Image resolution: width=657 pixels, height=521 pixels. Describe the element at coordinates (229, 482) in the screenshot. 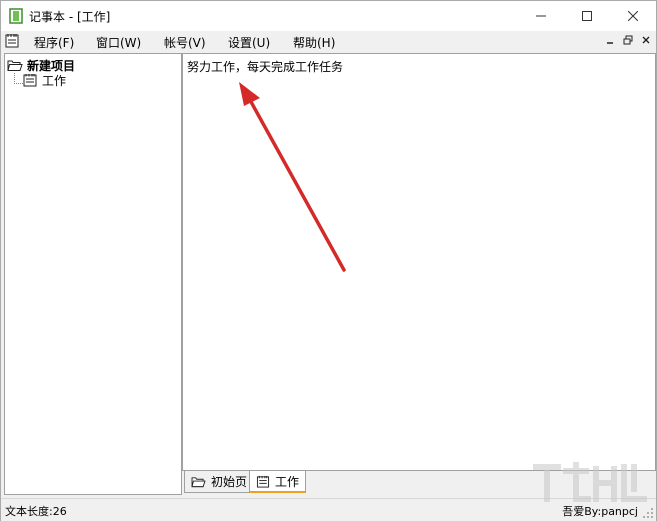

I see `tab-label: 初始页` at that location.